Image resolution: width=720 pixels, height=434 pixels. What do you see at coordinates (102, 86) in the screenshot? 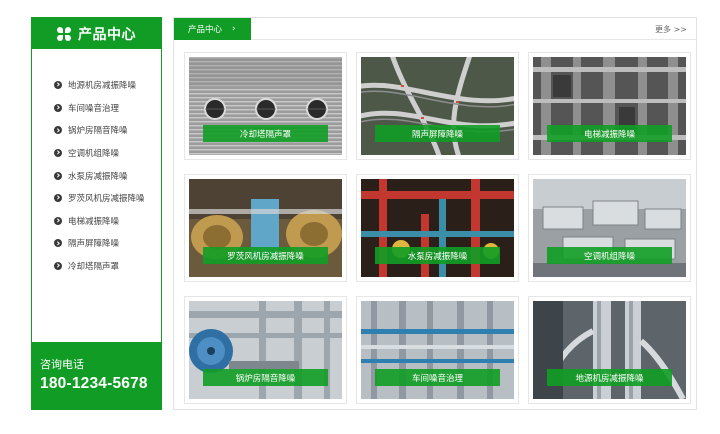
I see `sidebar-item-label: 地源机房减振降噪` at bounding box center [102, 86].